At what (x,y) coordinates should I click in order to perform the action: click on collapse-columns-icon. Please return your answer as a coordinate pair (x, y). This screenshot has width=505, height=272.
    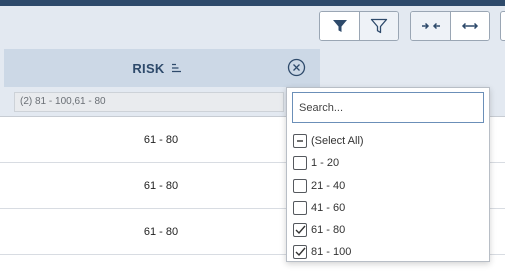
    Looking at the image, I should click on (430, 26).